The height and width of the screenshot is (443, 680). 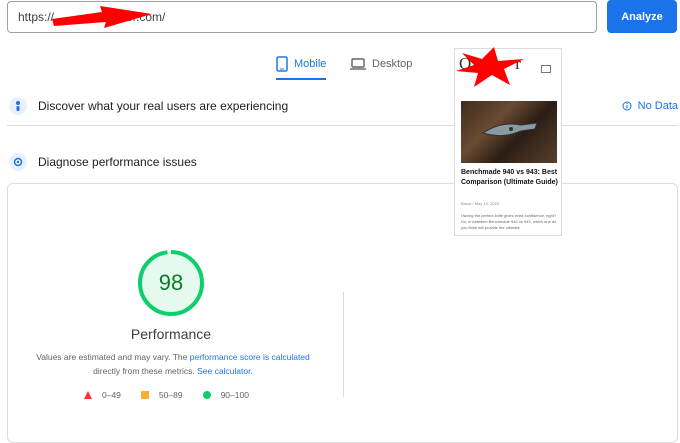 I want to click on knife-photo, so click(x=509, y=132).